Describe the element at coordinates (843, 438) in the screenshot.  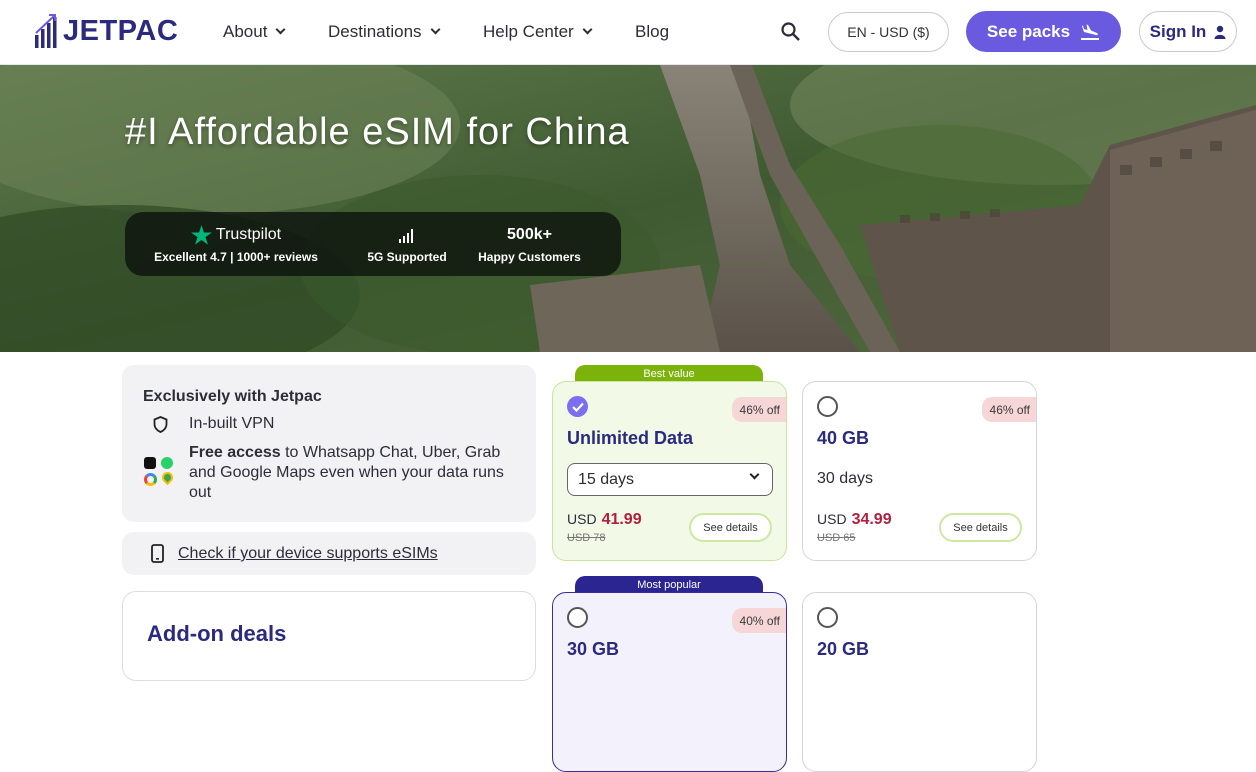
I see `plan-name: 40 GB` at that location.